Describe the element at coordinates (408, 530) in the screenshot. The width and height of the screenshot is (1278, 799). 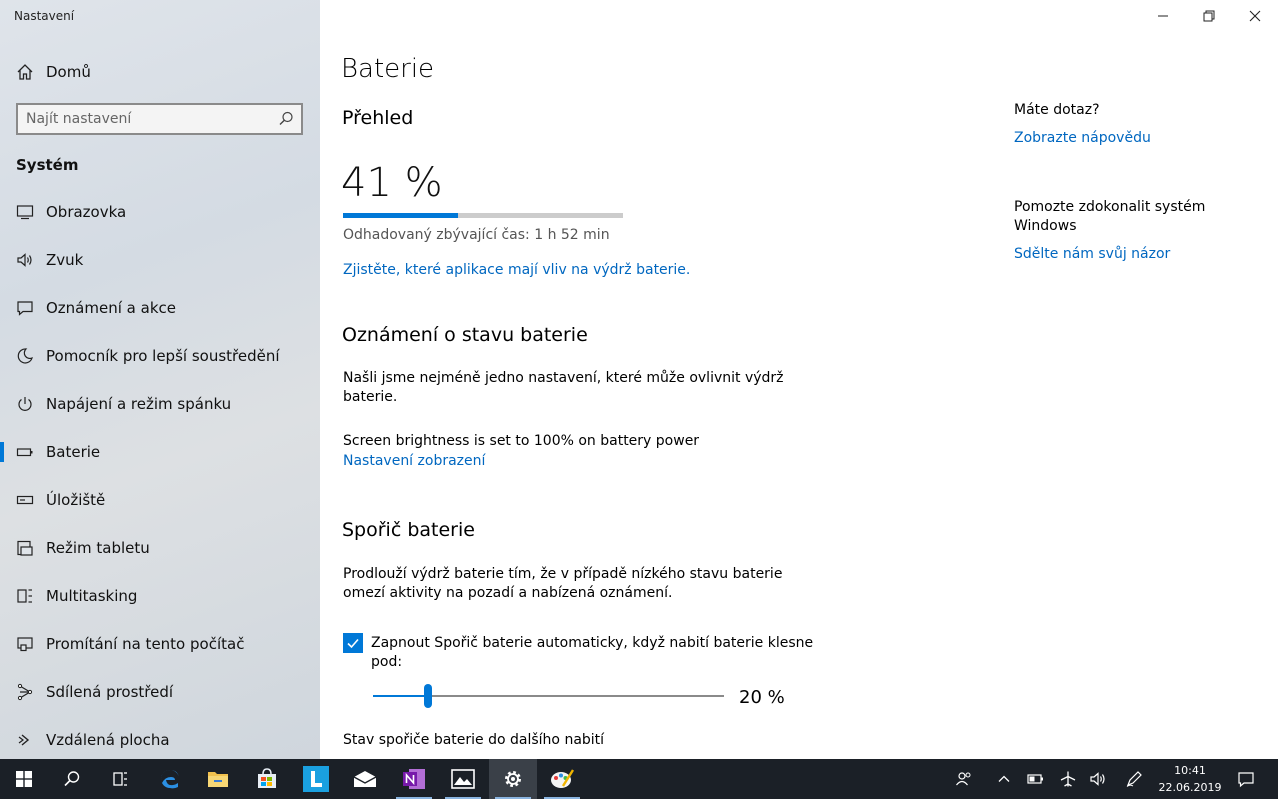
I see `battery-saver-heading: Spořič baterie` at that location.